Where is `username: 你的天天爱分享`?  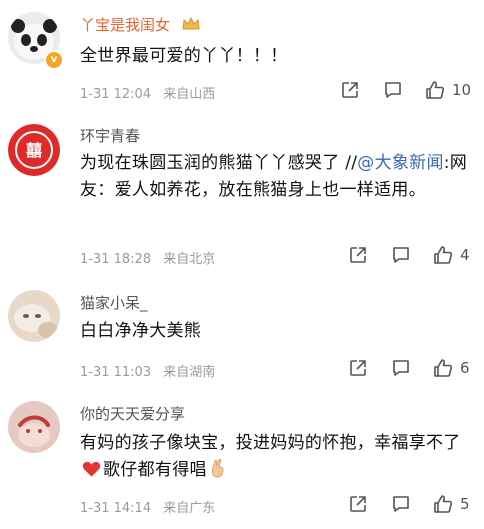
username: 你的天天爱分享 is located at coordinates (132, 413).